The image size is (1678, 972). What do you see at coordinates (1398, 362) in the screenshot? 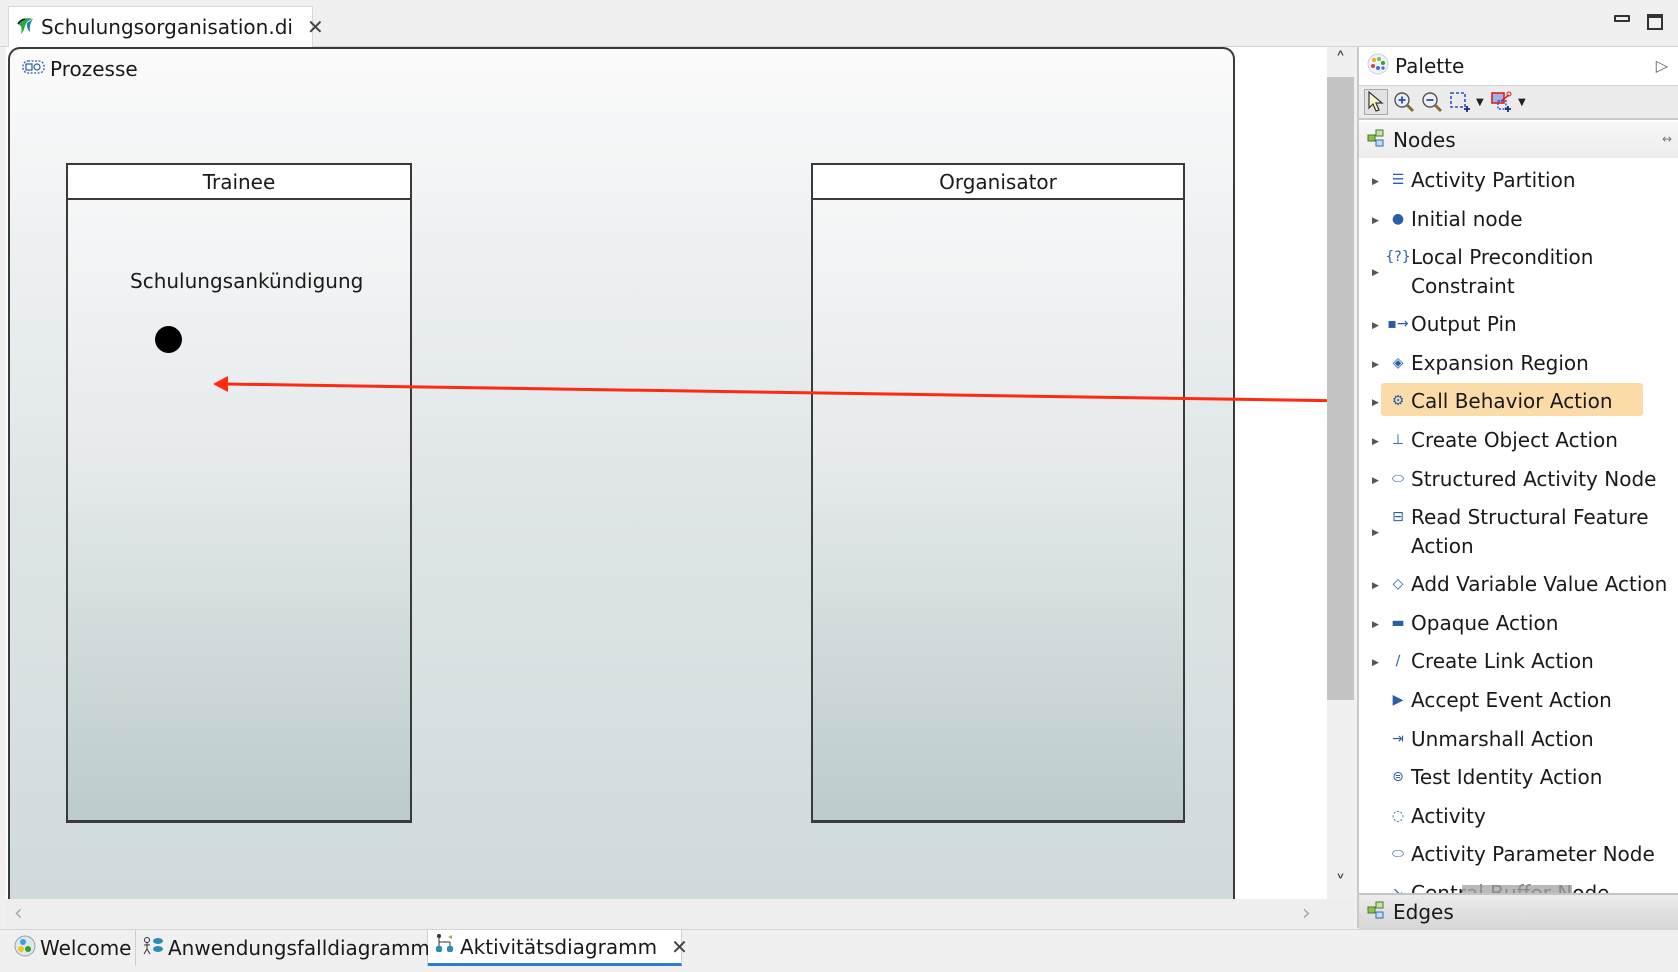
I see `expansion-region-icon: ◈` at bounding box center [1398, 362].